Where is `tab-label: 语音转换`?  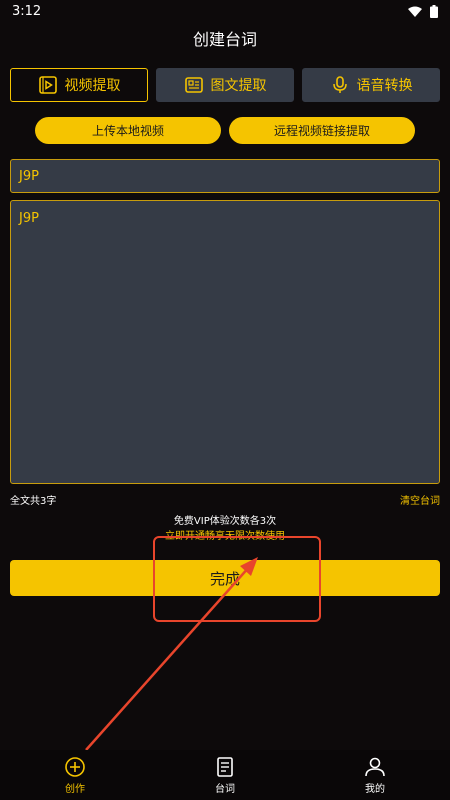 tab-label: 语音转换 is located at coordinates (384, 86).